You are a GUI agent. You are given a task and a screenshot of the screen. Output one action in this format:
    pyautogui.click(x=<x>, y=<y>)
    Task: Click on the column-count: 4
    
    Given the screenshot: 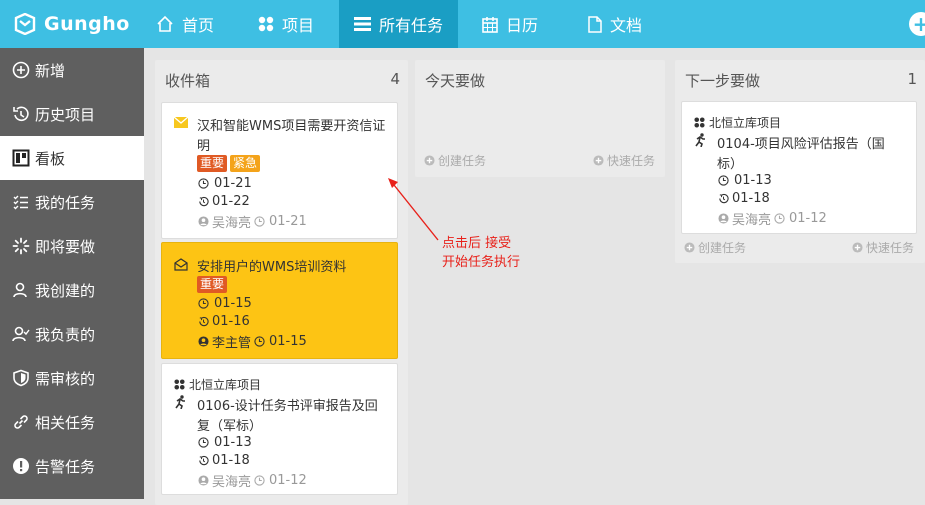 What is the action you would take?
    pyautogui.click(x=395, y=79)
    